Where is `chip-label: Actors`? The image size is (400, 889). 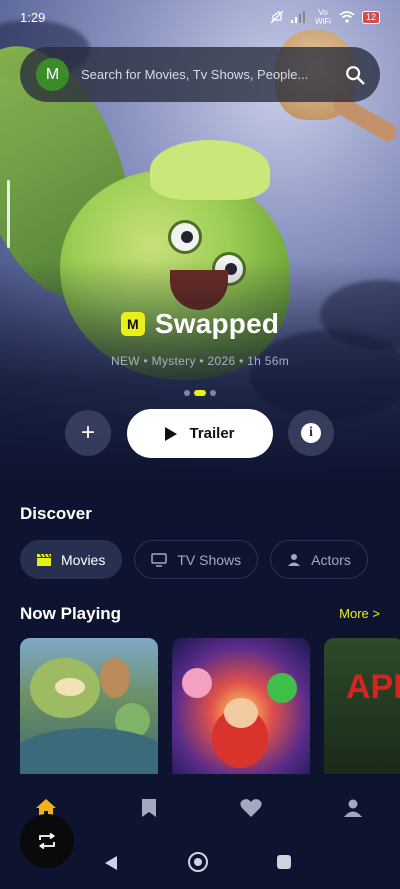
chip-label: Actors is located at coordinates (331, 559).